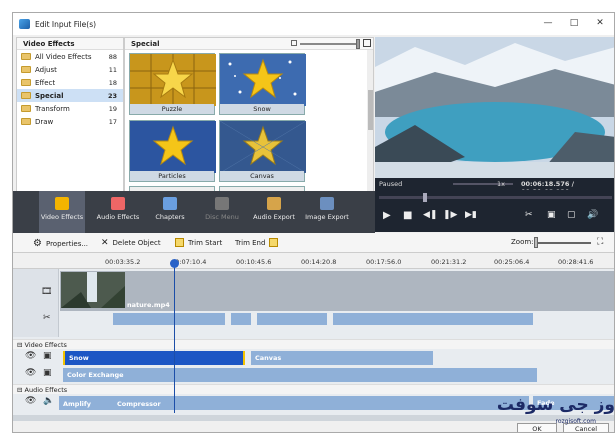 This screenshot has width=615, height=433. What do you see at coordinates (600, 23) in the screenshot?
I see `close-icon: ✕` at bounding box center [600, 23].